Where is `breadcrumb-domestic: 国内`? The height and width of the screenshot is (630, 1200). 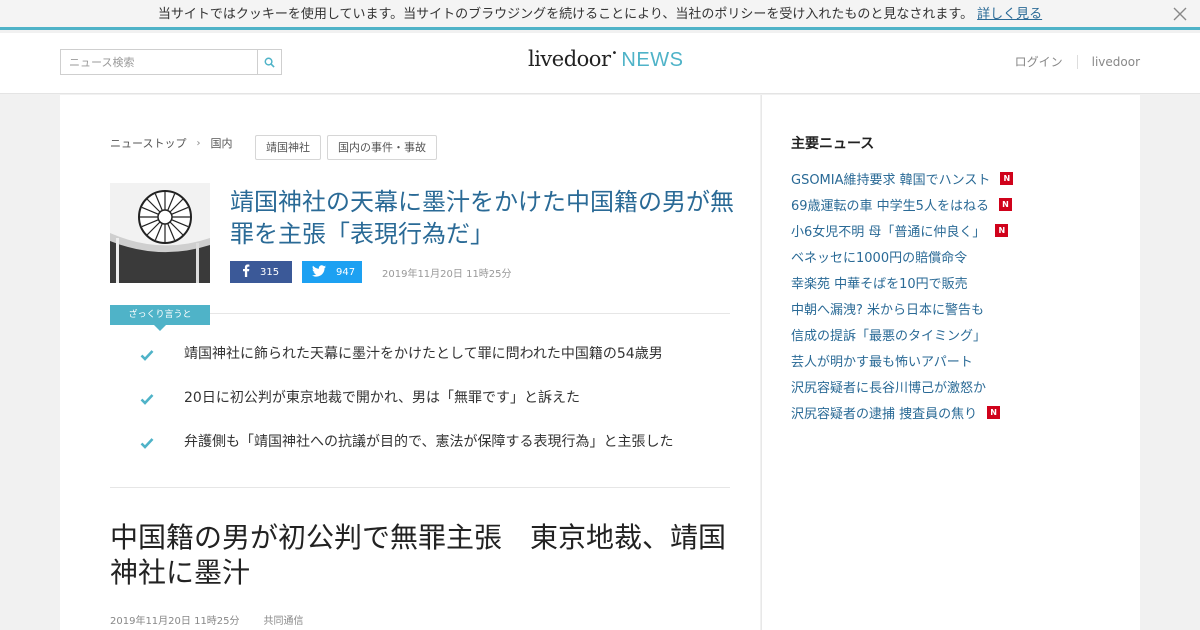 breadcrumb-domestic: 国内 is located at coordinates (221, 143).